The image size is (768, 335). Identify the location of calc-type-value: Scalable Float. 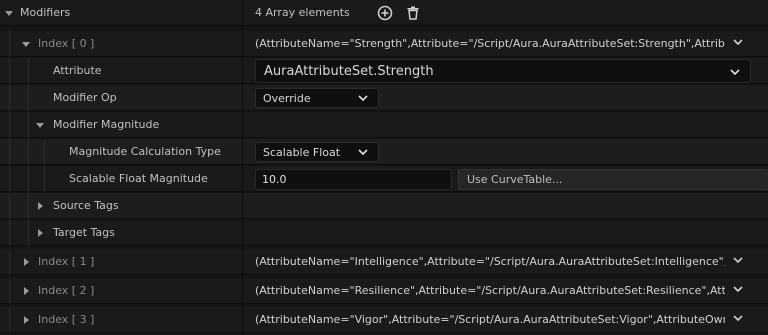
(302, 152).